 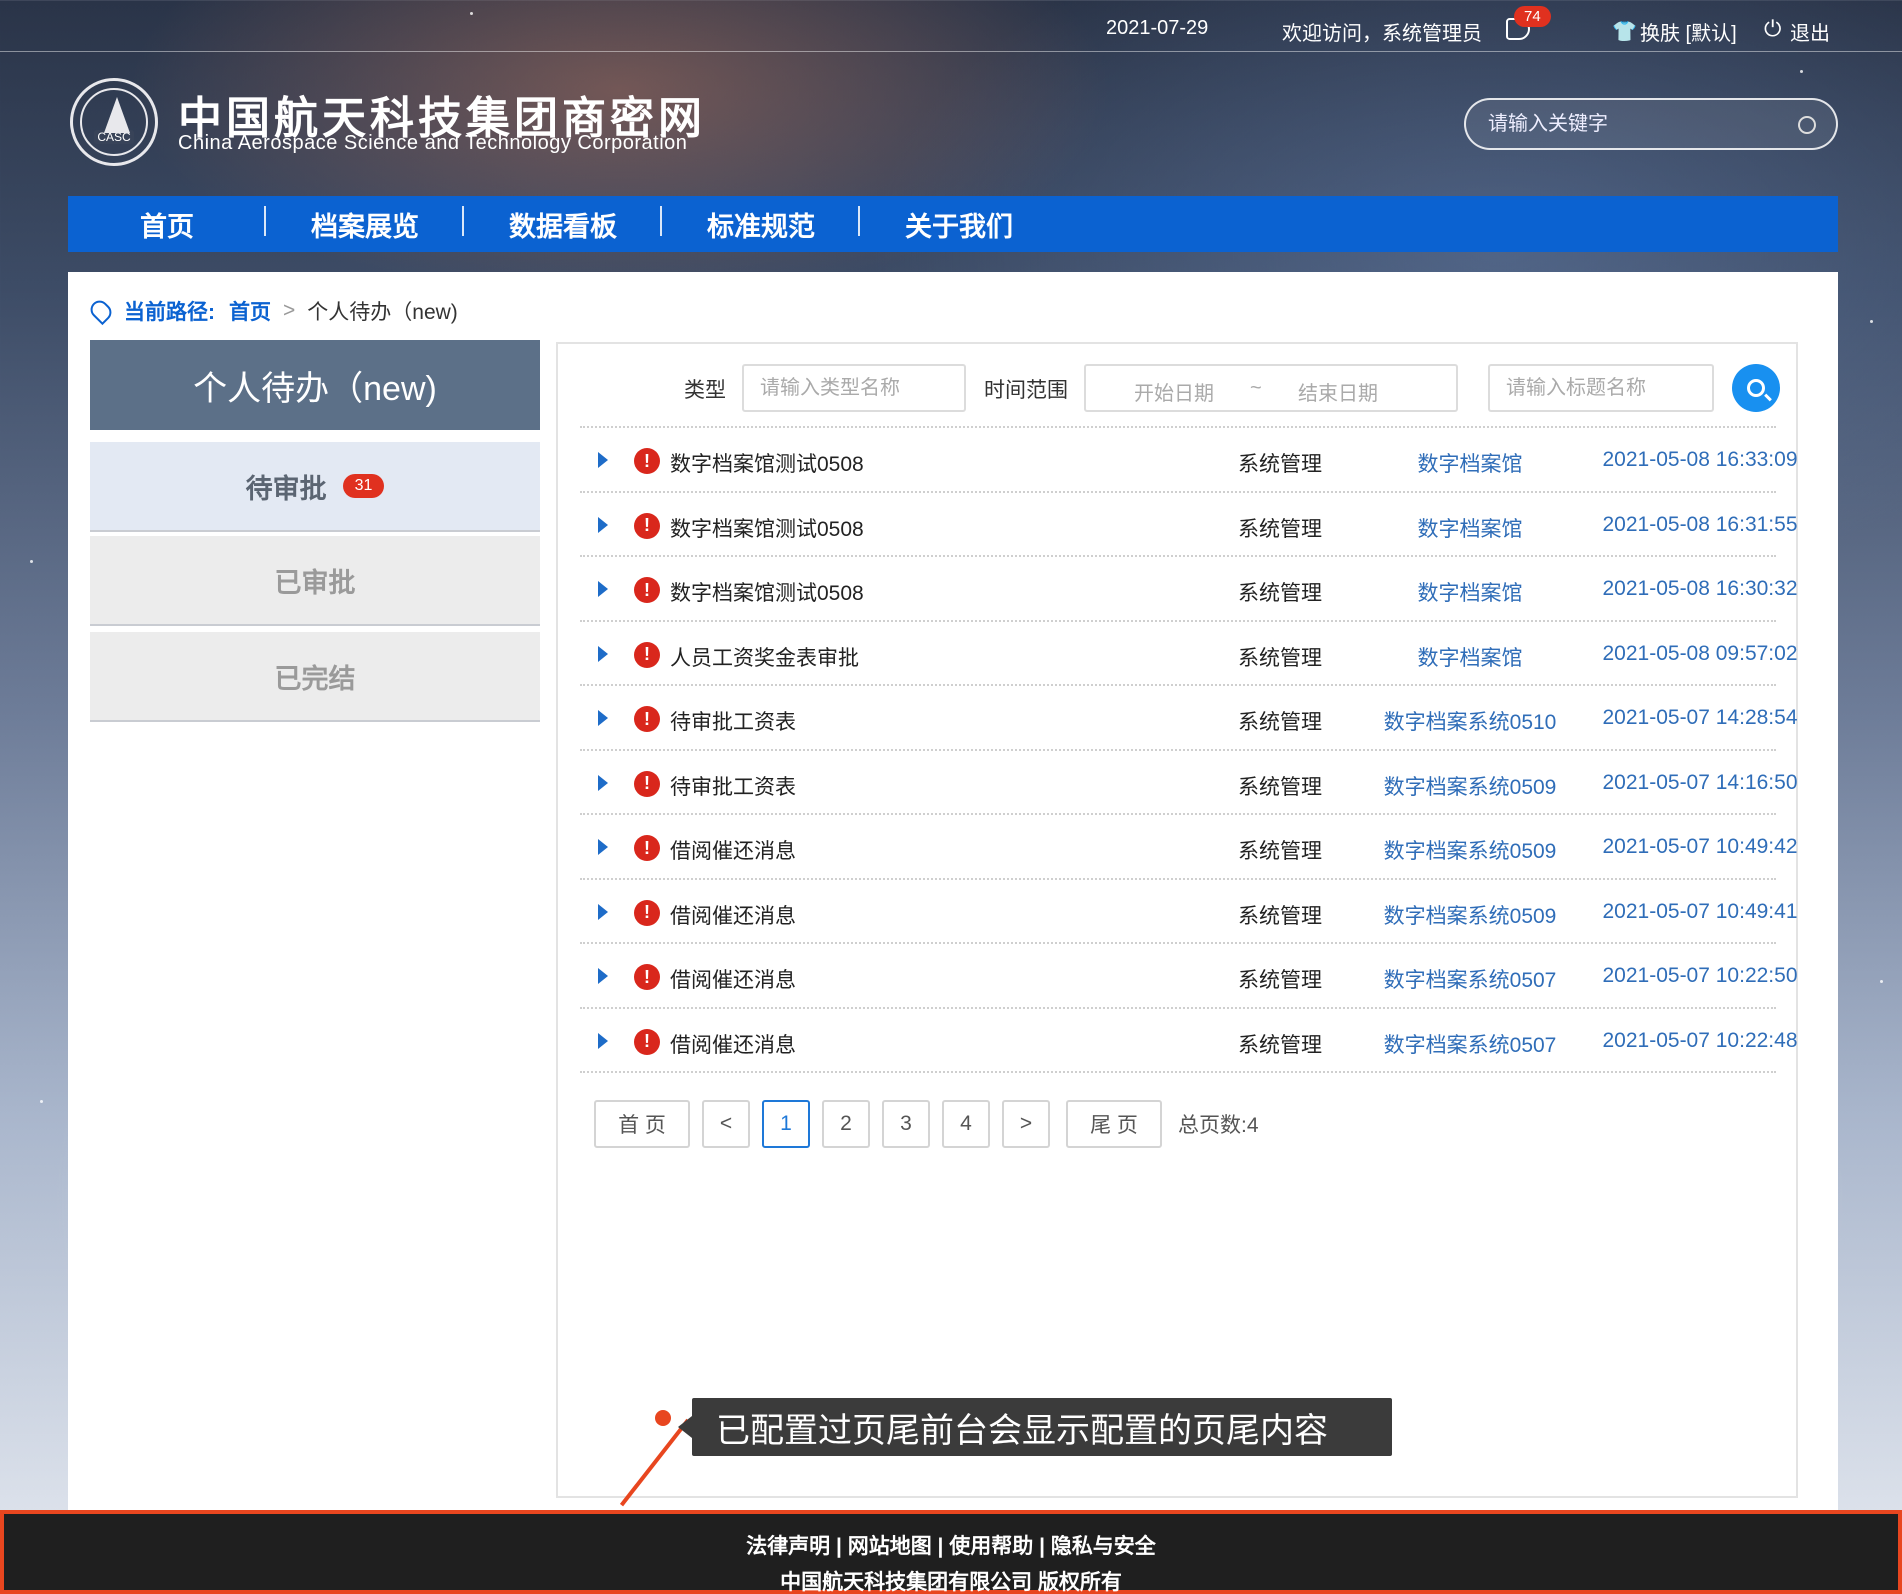 What do you see at coordinates (1157, 28) in the screenshot?
I see `current-date: 2021-07-29` at bounding box center [1157, 28].